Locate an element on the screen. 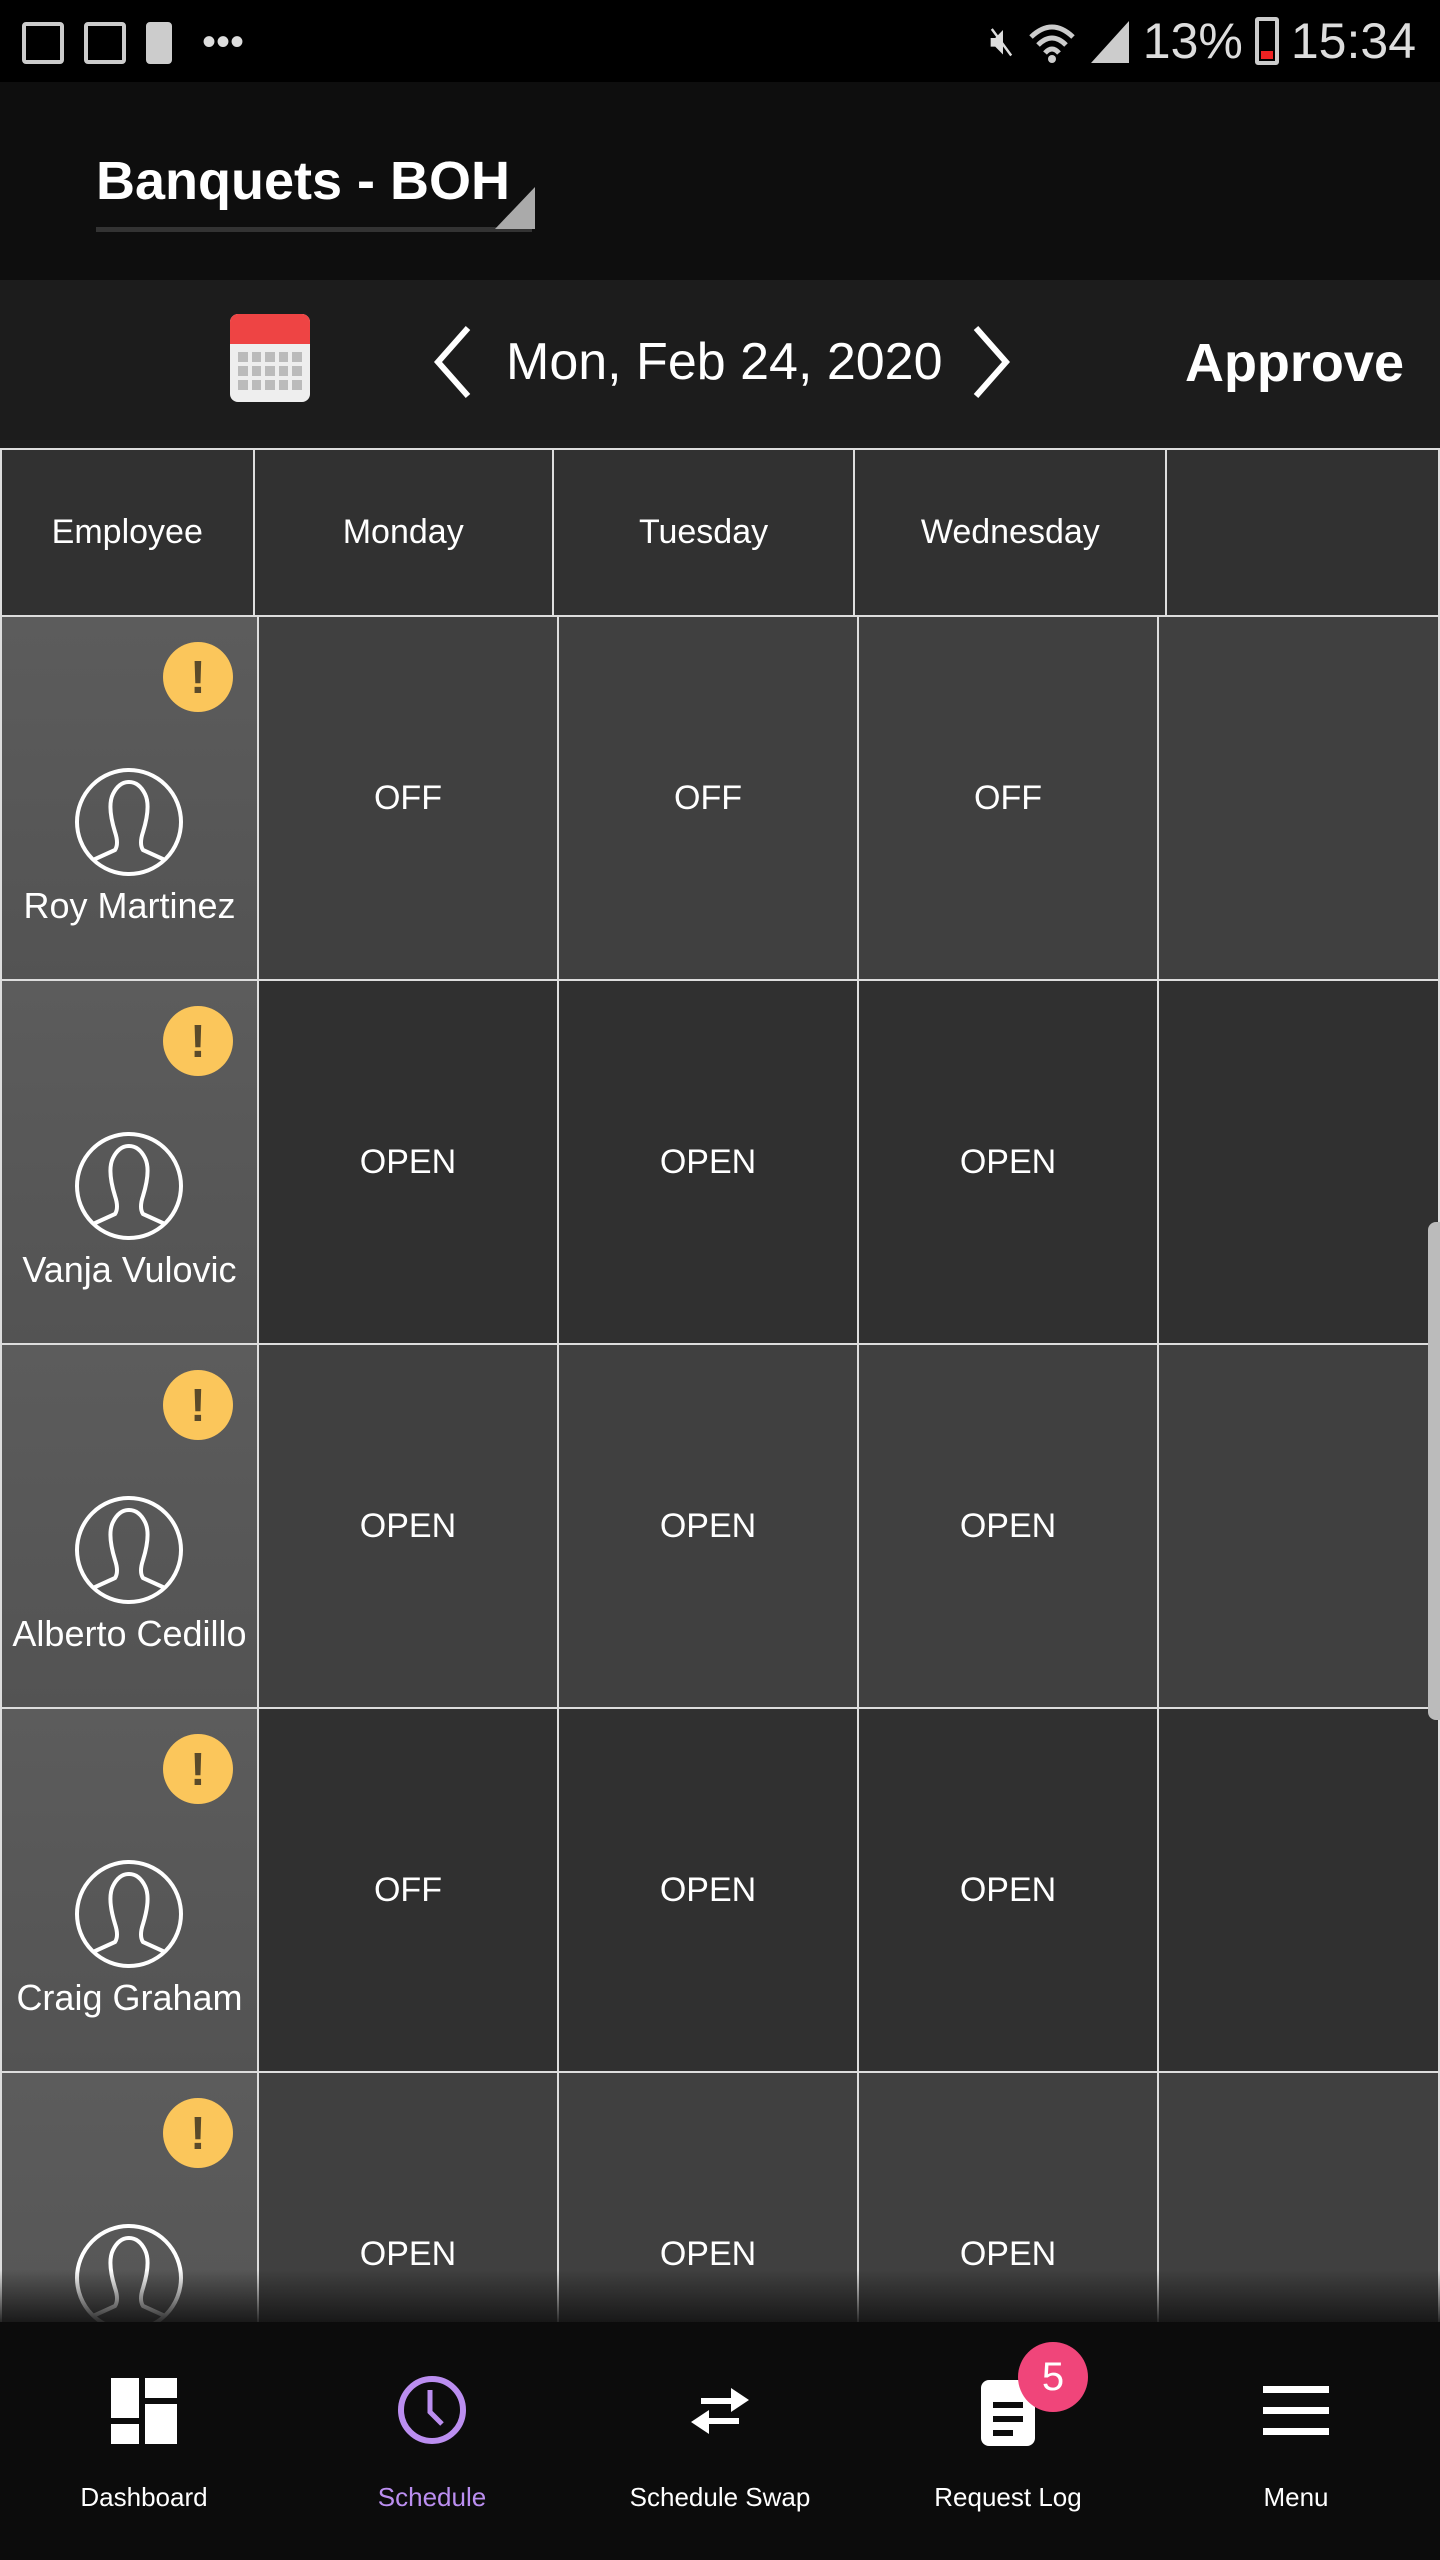 Image resolution: width=1440 pixels, height=2560 pixels. clock: 15:34 is located at coordinates (1353, 41).